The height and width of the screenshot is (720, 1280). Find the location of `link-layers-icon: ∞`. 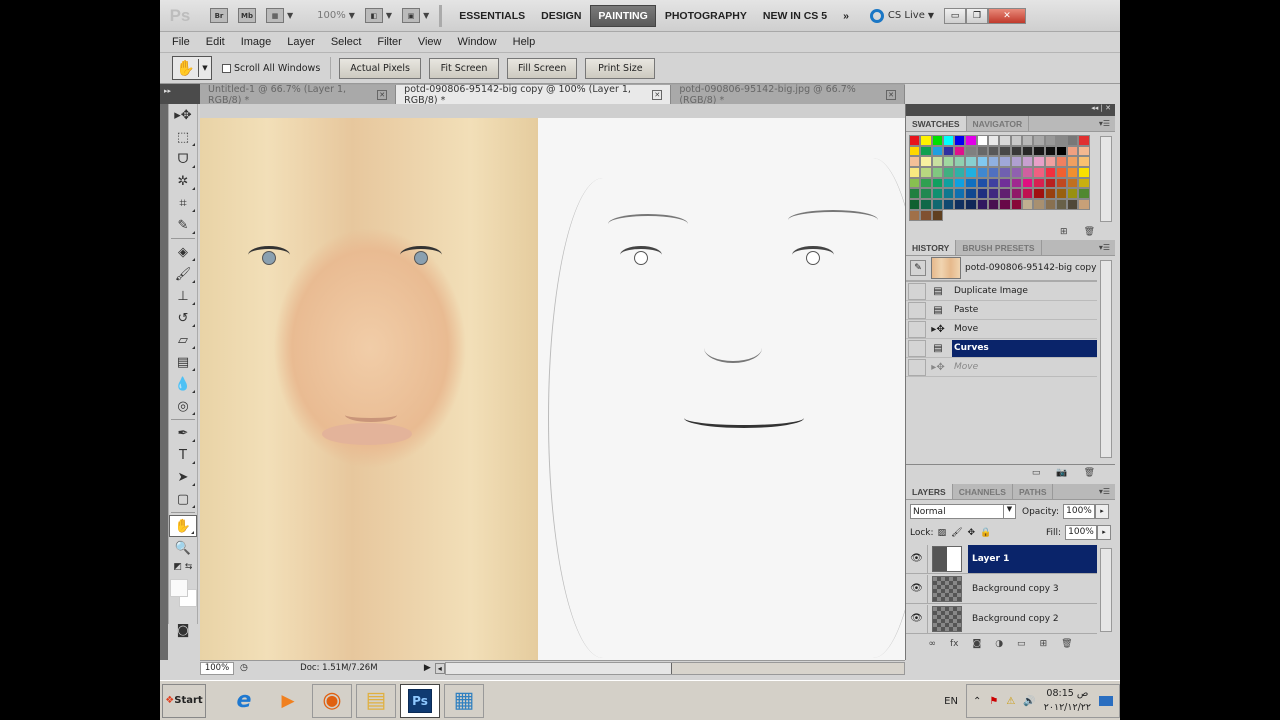

link-layers-icon: ∞ is located at coordinates (932, 644).